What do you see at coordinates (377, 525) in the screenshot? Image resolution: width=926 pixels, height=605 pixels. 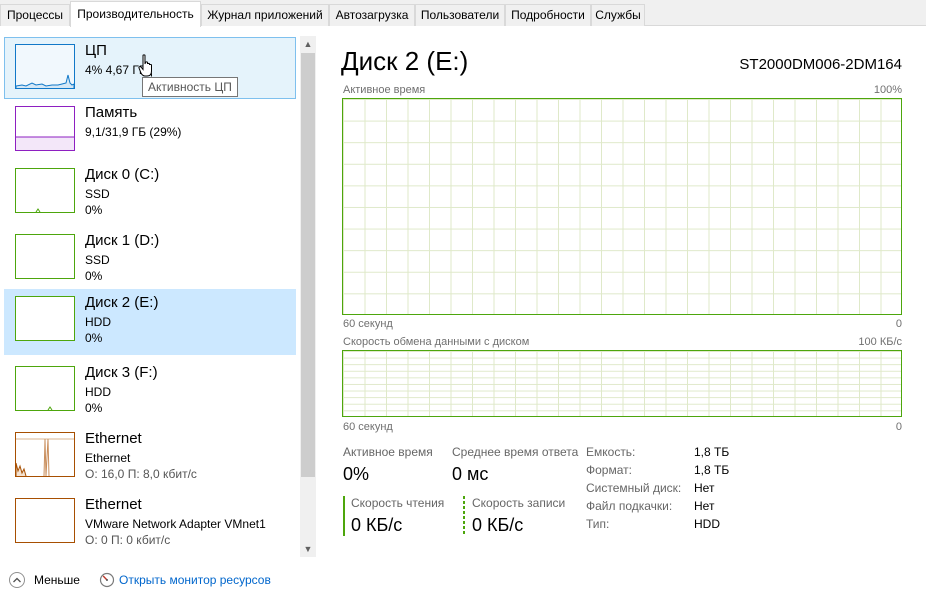 I see `read-speed-value: 0 КБ/с` at bounding box center [377, 525].